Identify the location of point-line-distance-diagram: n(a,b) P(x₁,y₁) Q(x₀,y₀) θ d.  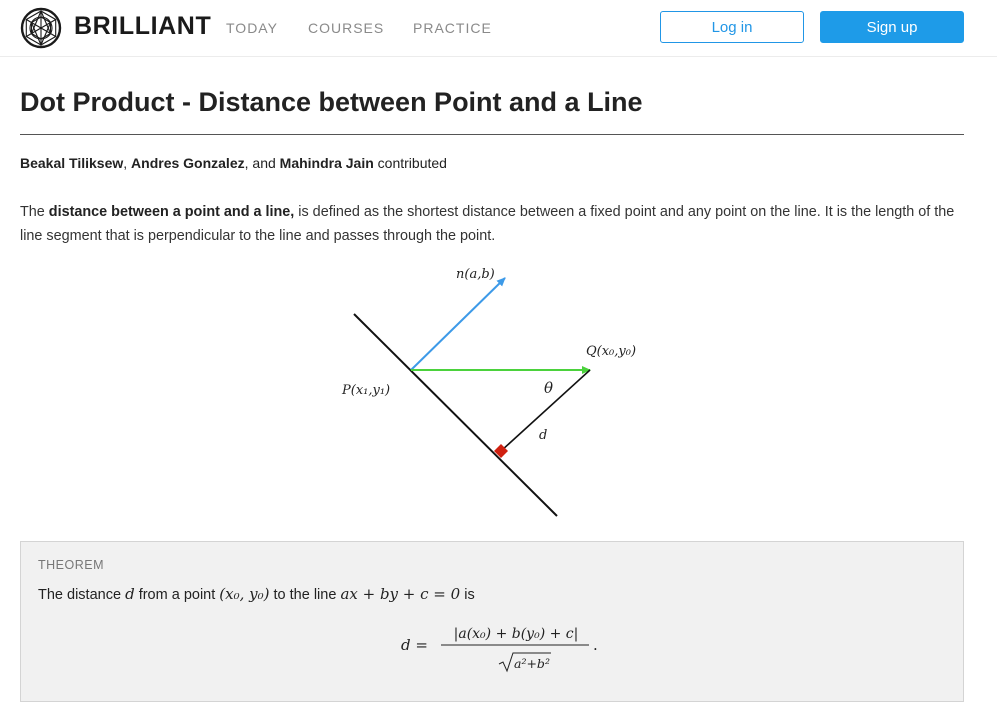
(488, 392).